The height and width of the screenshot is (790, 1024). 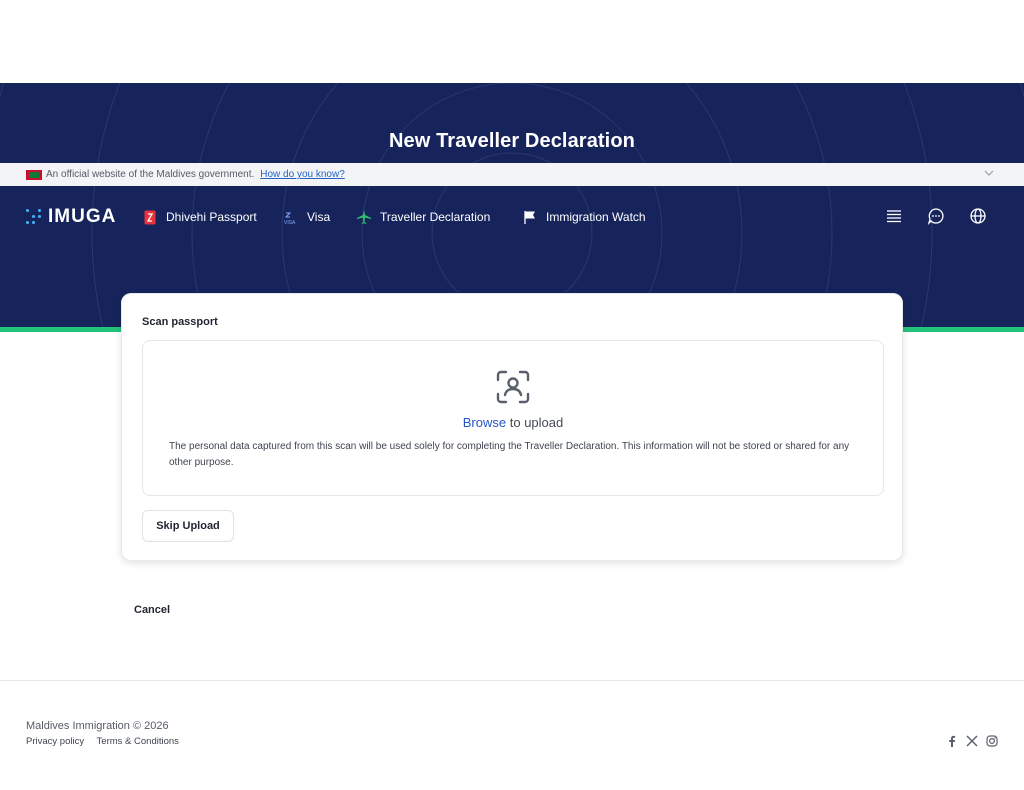 I want to click on nav-item-dhivehi-passport: Dhivehi Passport, so click(x=199, y=217).